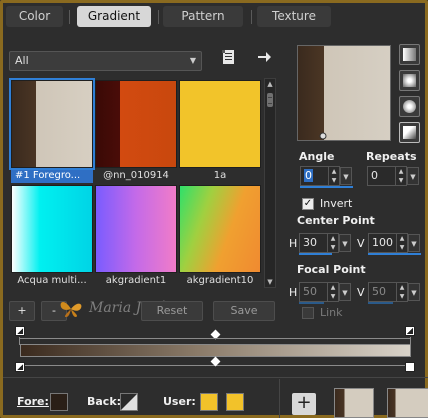 This screenshot has width=428, height=418. What do you see at coordinates (400, 176) in the screenshot?
I see `repeats-spinner-icon: ▲ ▼` at bounding box center [400, 176].